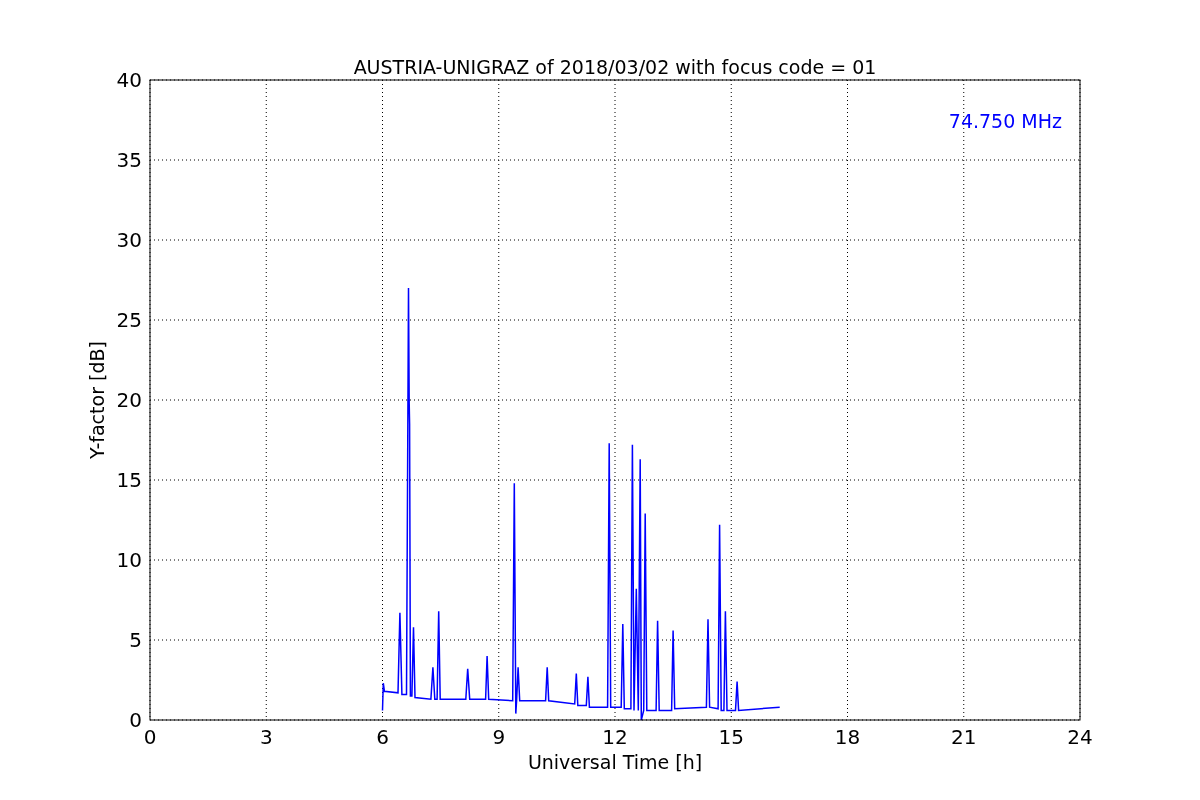 The image size is (1200, 800). Describe the element at coordinates (97, 400) in the screenshot. I see `y-axis-label: Y-factor [dB]` at that location.